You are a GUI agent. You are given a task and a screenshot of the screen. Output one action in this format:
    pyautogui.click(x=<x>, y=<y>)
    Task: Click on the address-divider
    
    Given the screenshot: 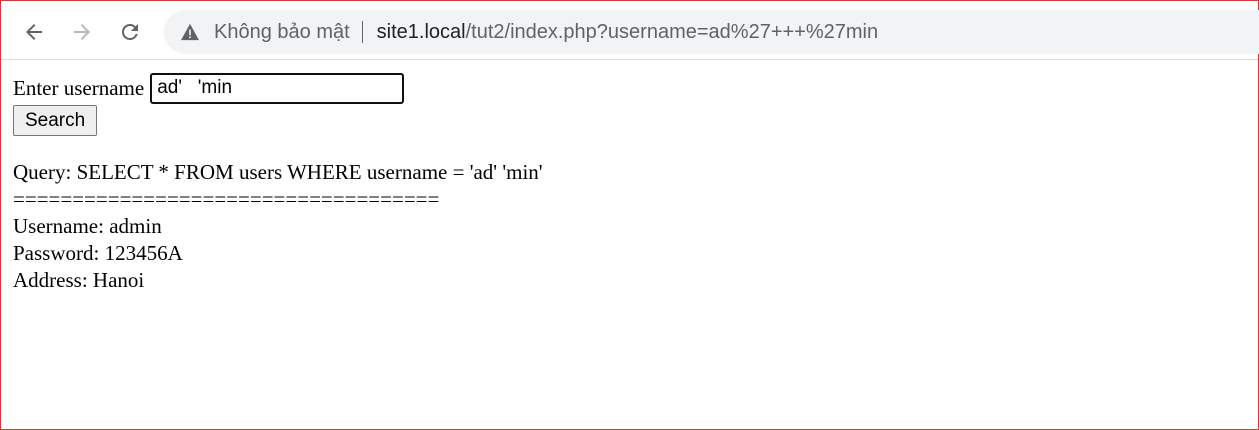 What is the action you would take?
    pyautogui.click(x=362, y=32)
    